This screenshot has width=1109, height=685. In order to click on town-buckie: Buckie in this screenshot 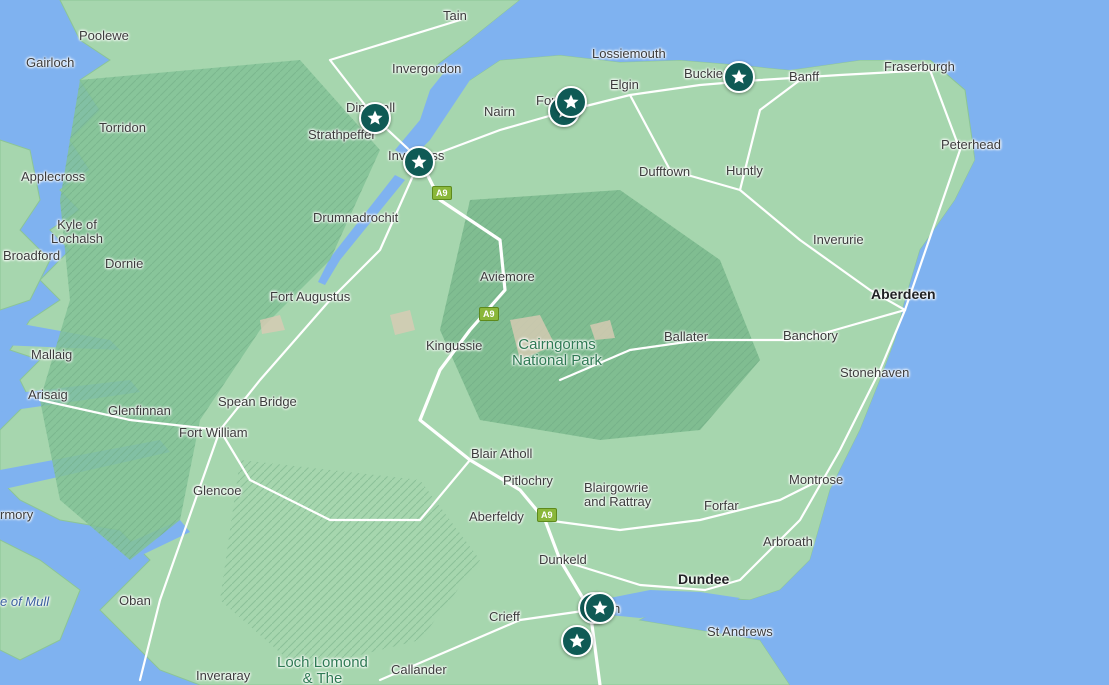, I will do `click(704, 73)`.